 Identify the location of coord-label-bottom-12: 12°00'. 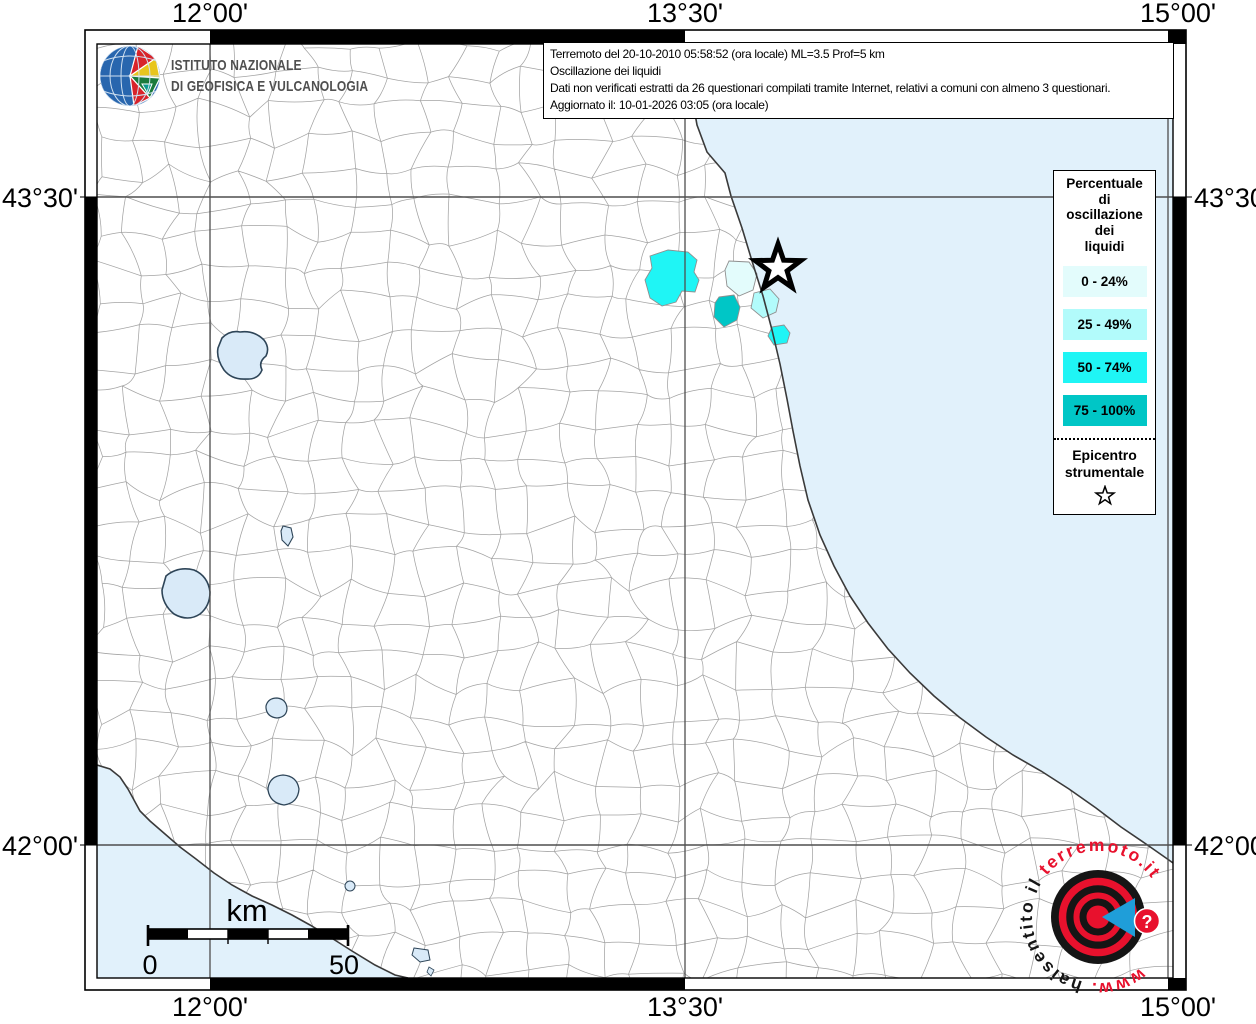
(210, 1007).